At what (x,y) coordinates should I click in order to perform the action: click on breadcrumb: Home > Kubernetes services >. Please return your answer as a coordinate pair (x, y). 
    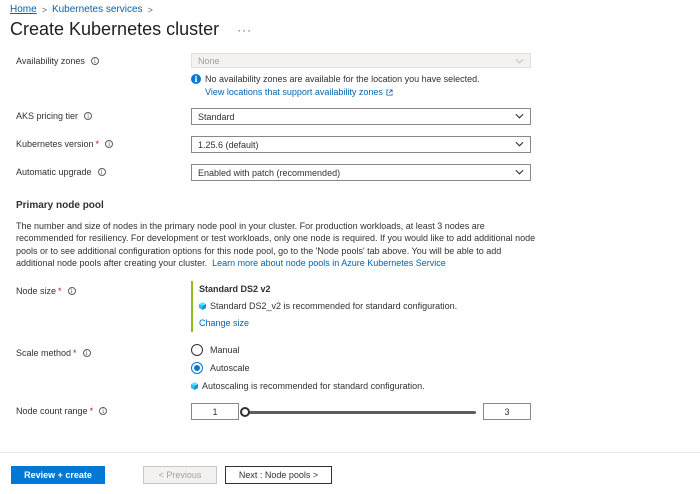
    Looking at the image, I should click on (81, 9).